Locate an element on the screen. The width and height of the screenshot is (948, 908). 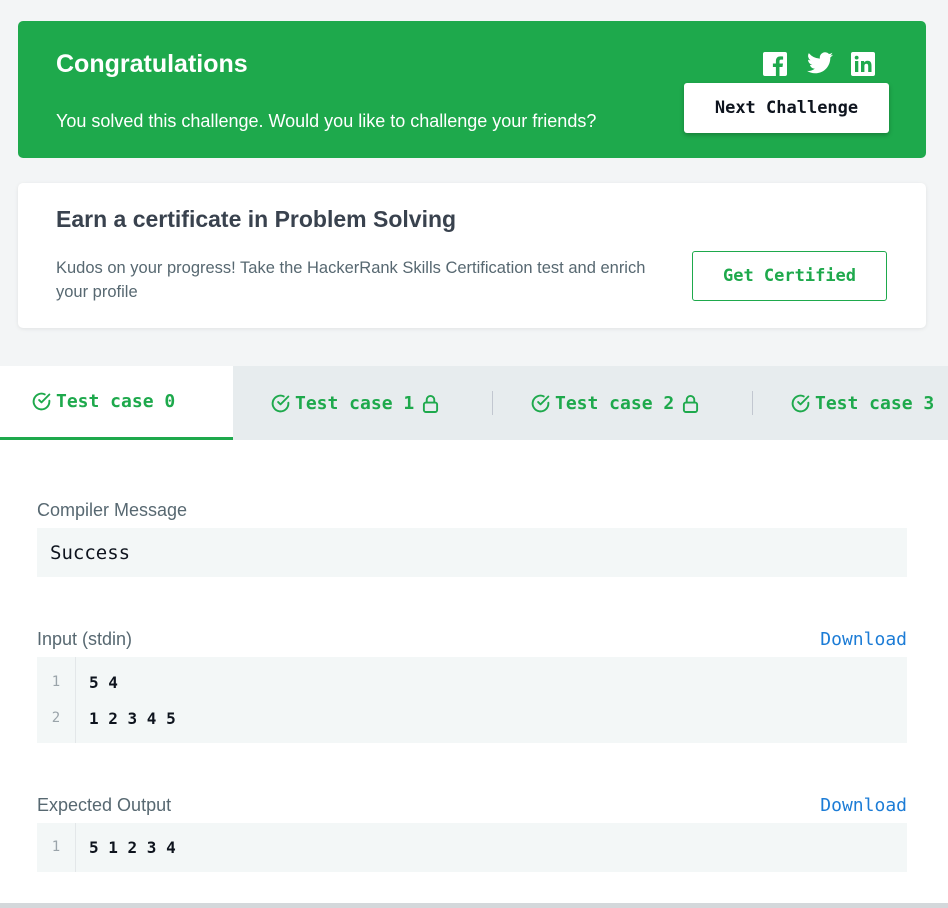
expected-output-code-box: 1 5 1 2 3 4 is located at coordinates (472, 847).